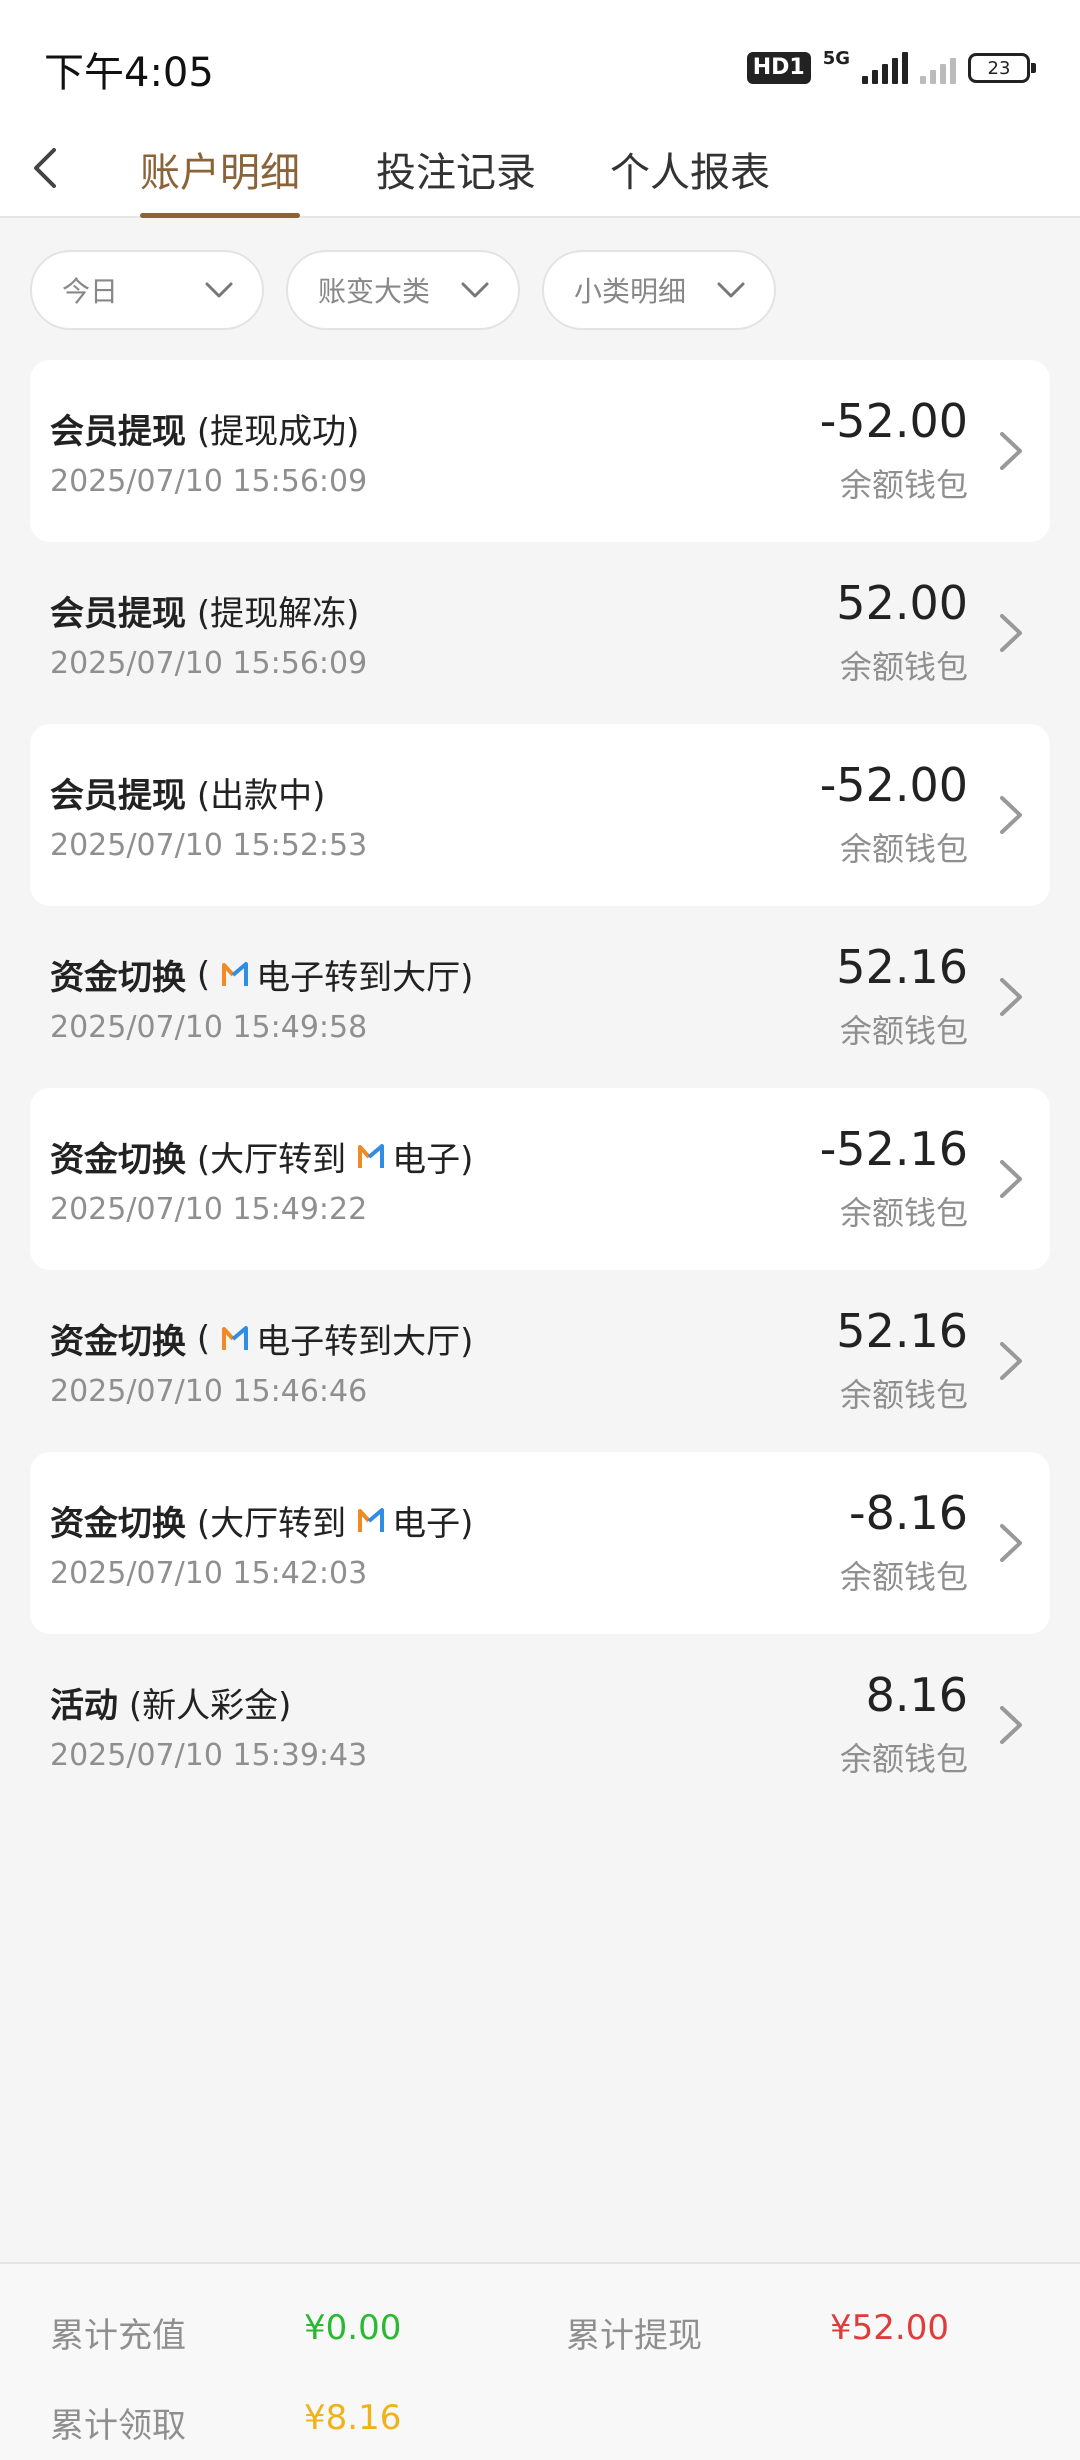  Describe the element at coordinates (84, 1706) in the screenshot. I see `record-type: 活动` at that location.